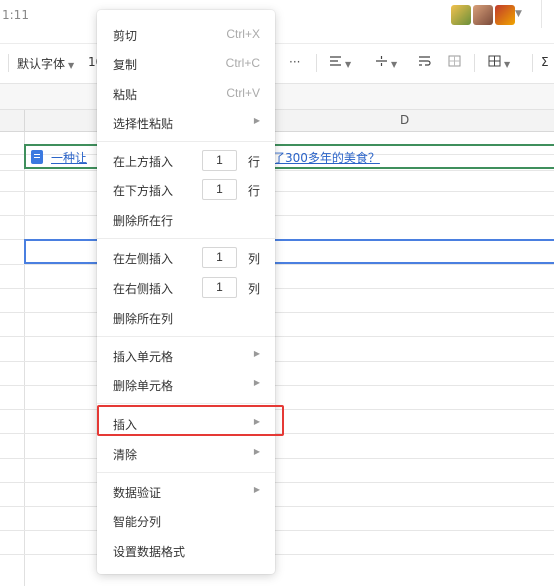  I want to click on menu-item-clear: 清除 ▶, so click(186, 453).